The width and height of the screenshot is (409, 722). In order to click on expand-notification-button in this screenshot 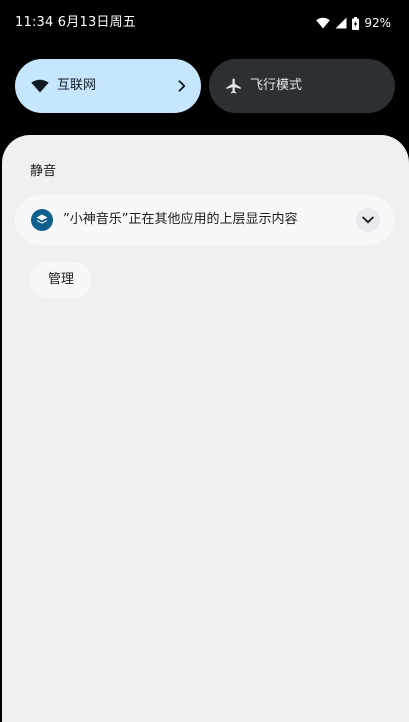, I will do `click(368, 220)`.